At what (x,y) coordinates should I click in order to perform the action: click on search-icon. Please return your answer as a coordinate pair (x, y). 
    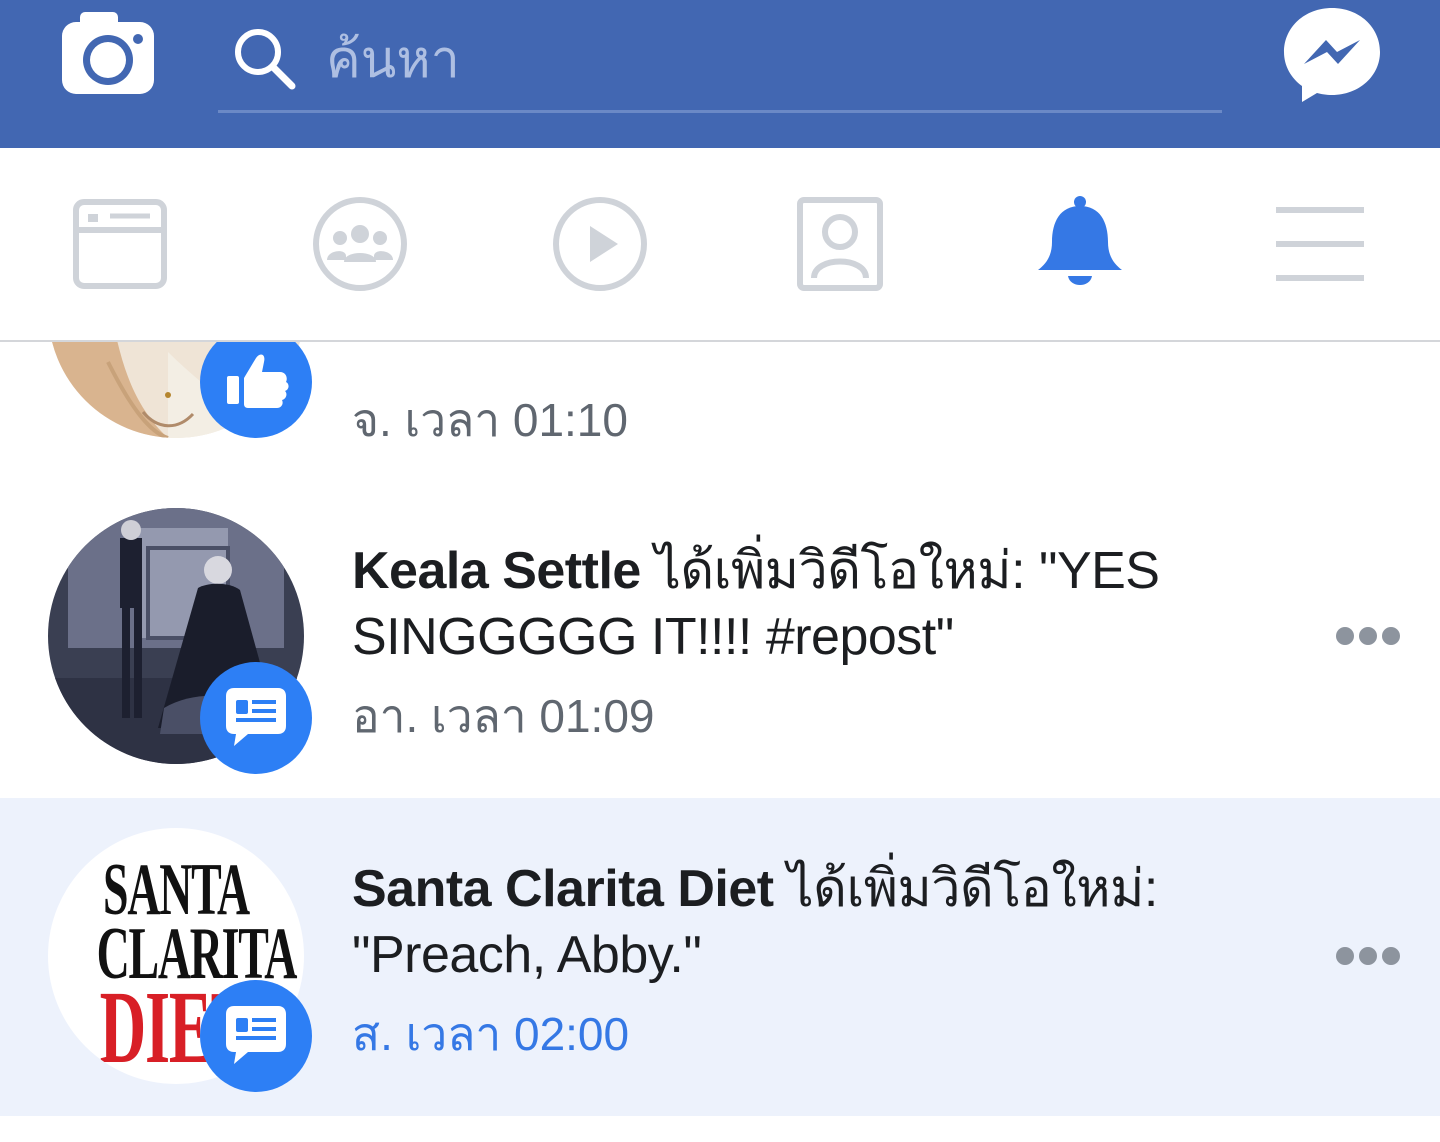
    Looking at the image, I should click on (265, 59).